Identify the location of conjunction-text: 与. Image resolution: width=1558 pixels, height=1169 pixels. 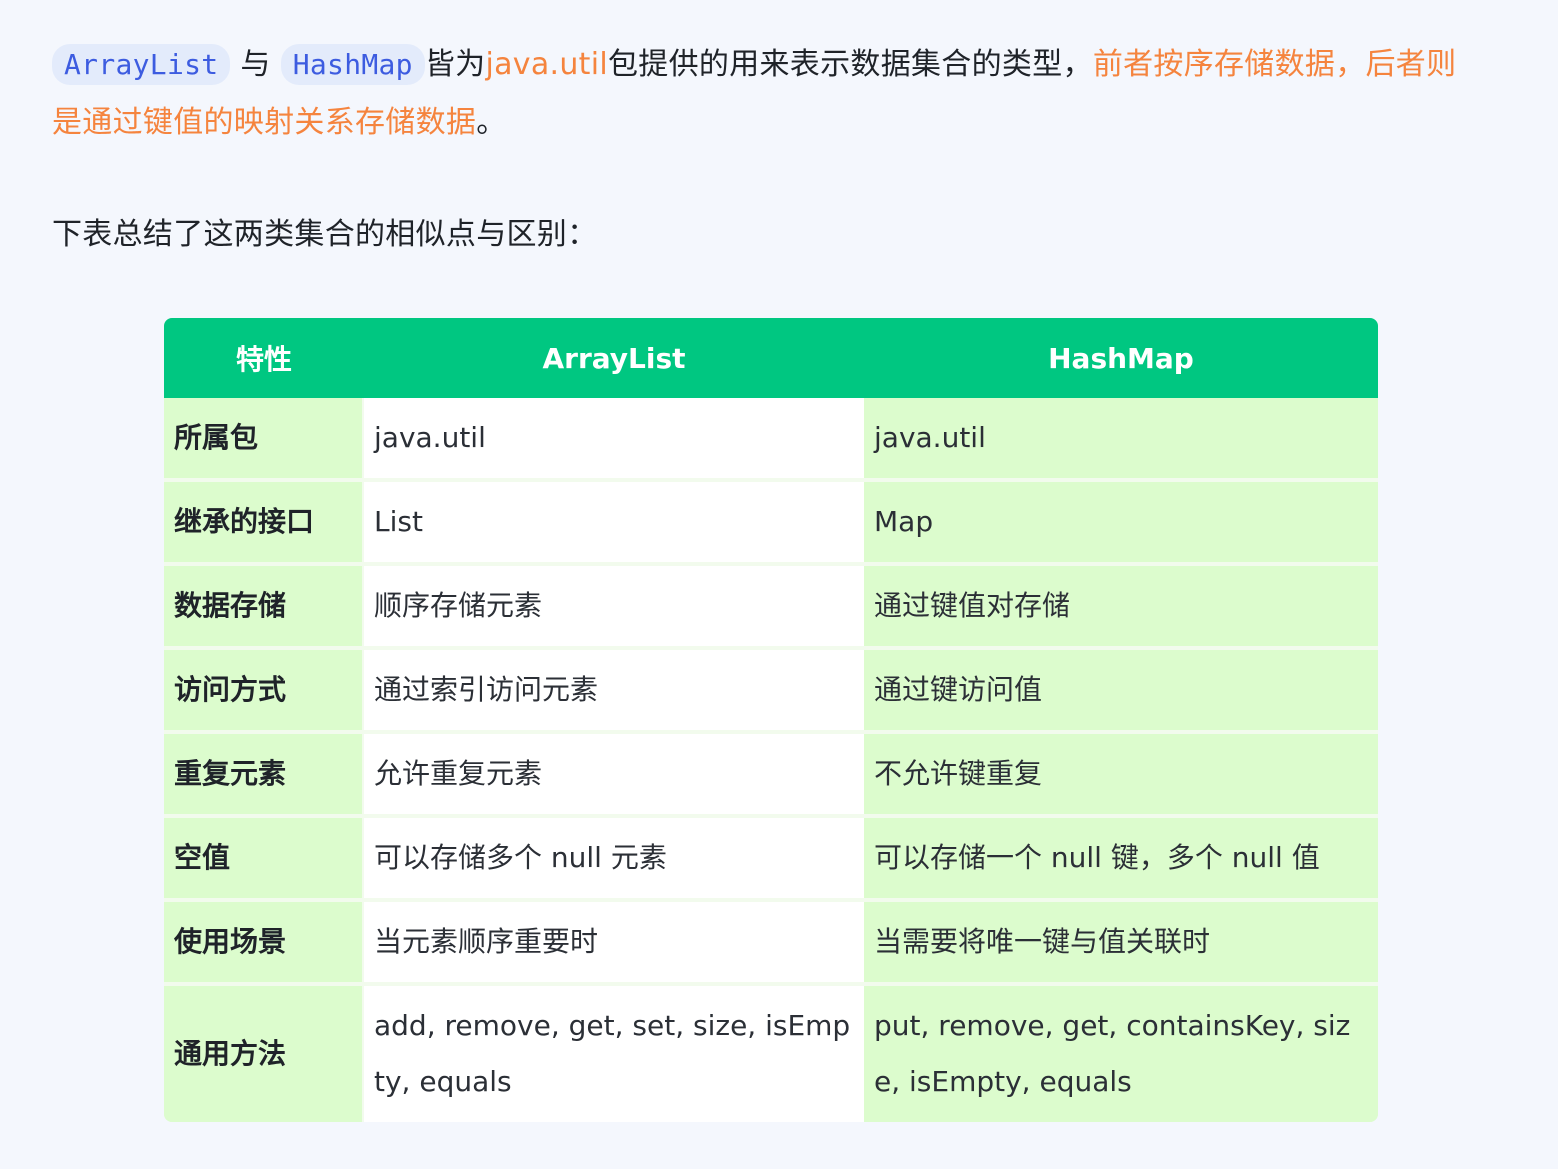
(255, 64).